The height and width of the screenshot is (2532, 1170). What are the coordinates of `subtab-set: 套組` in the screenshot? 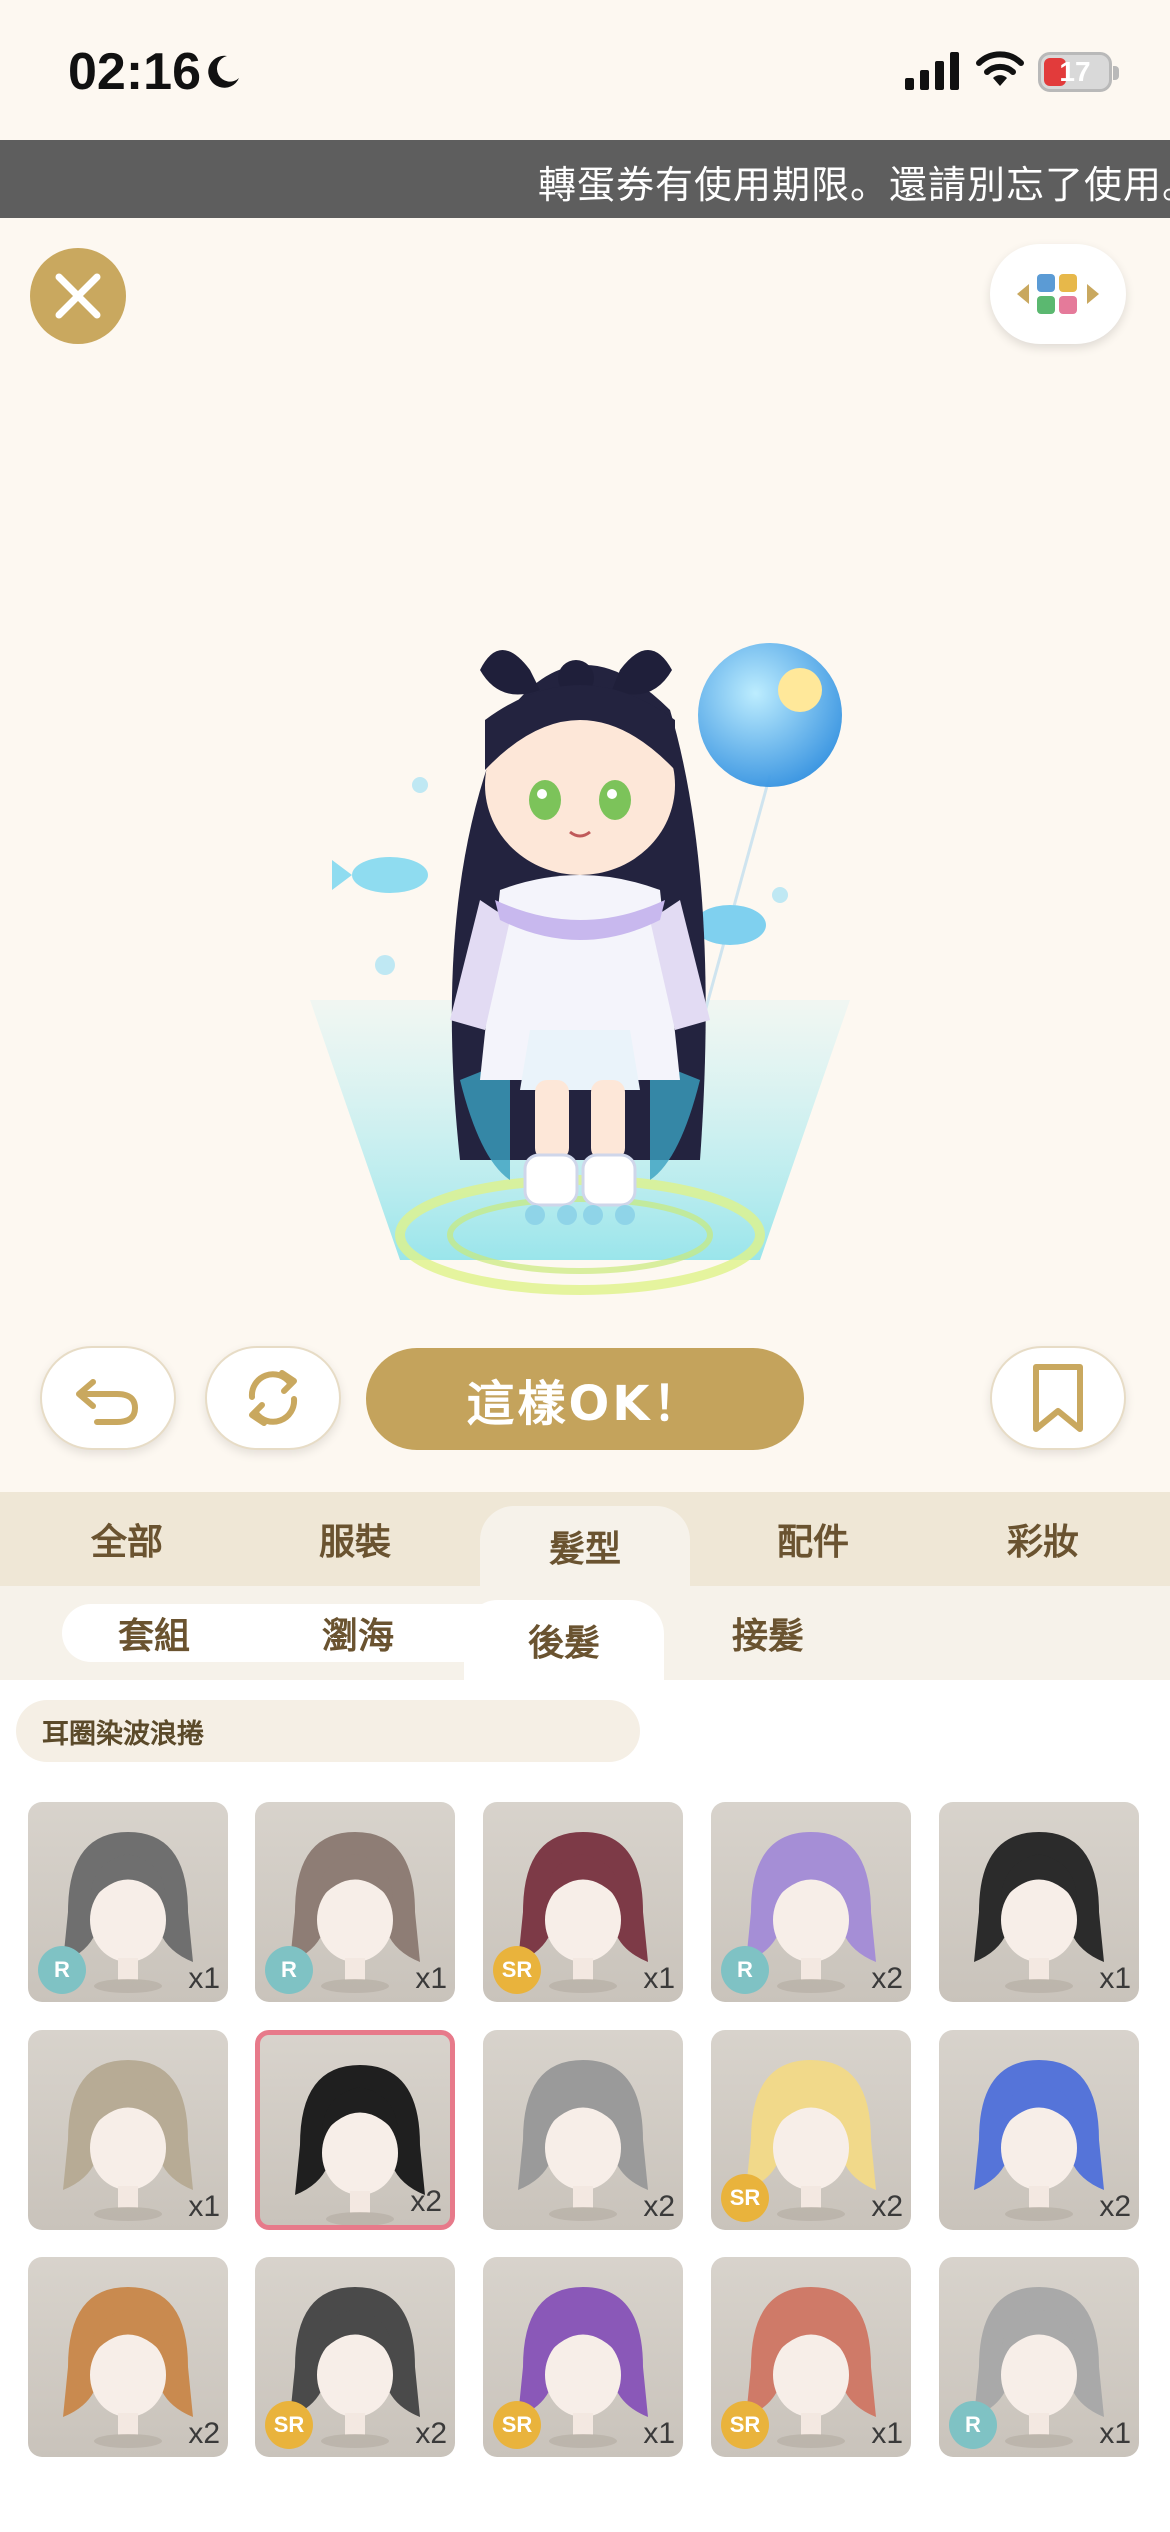 It's located at (154, 1633).